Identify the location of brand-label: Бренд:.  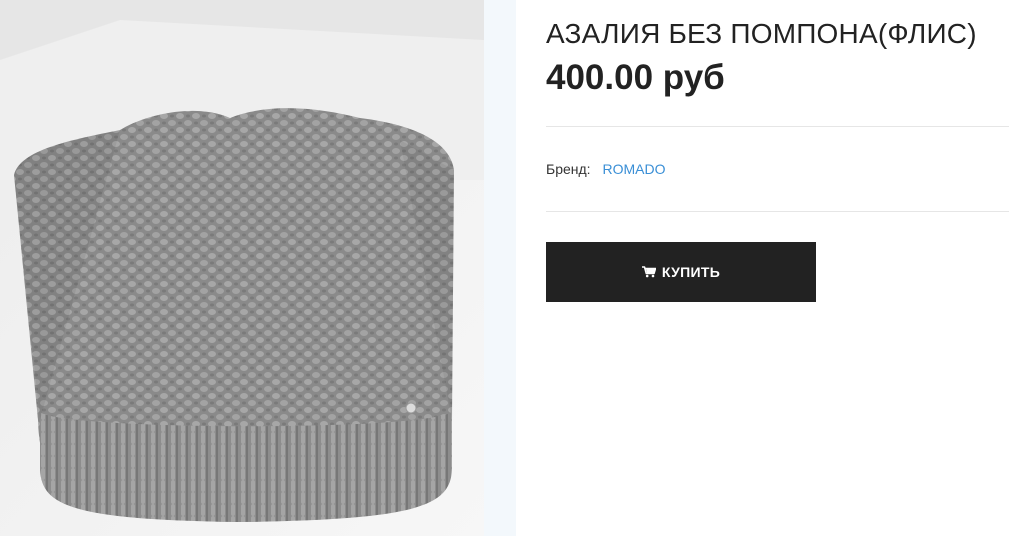
(568, 169).